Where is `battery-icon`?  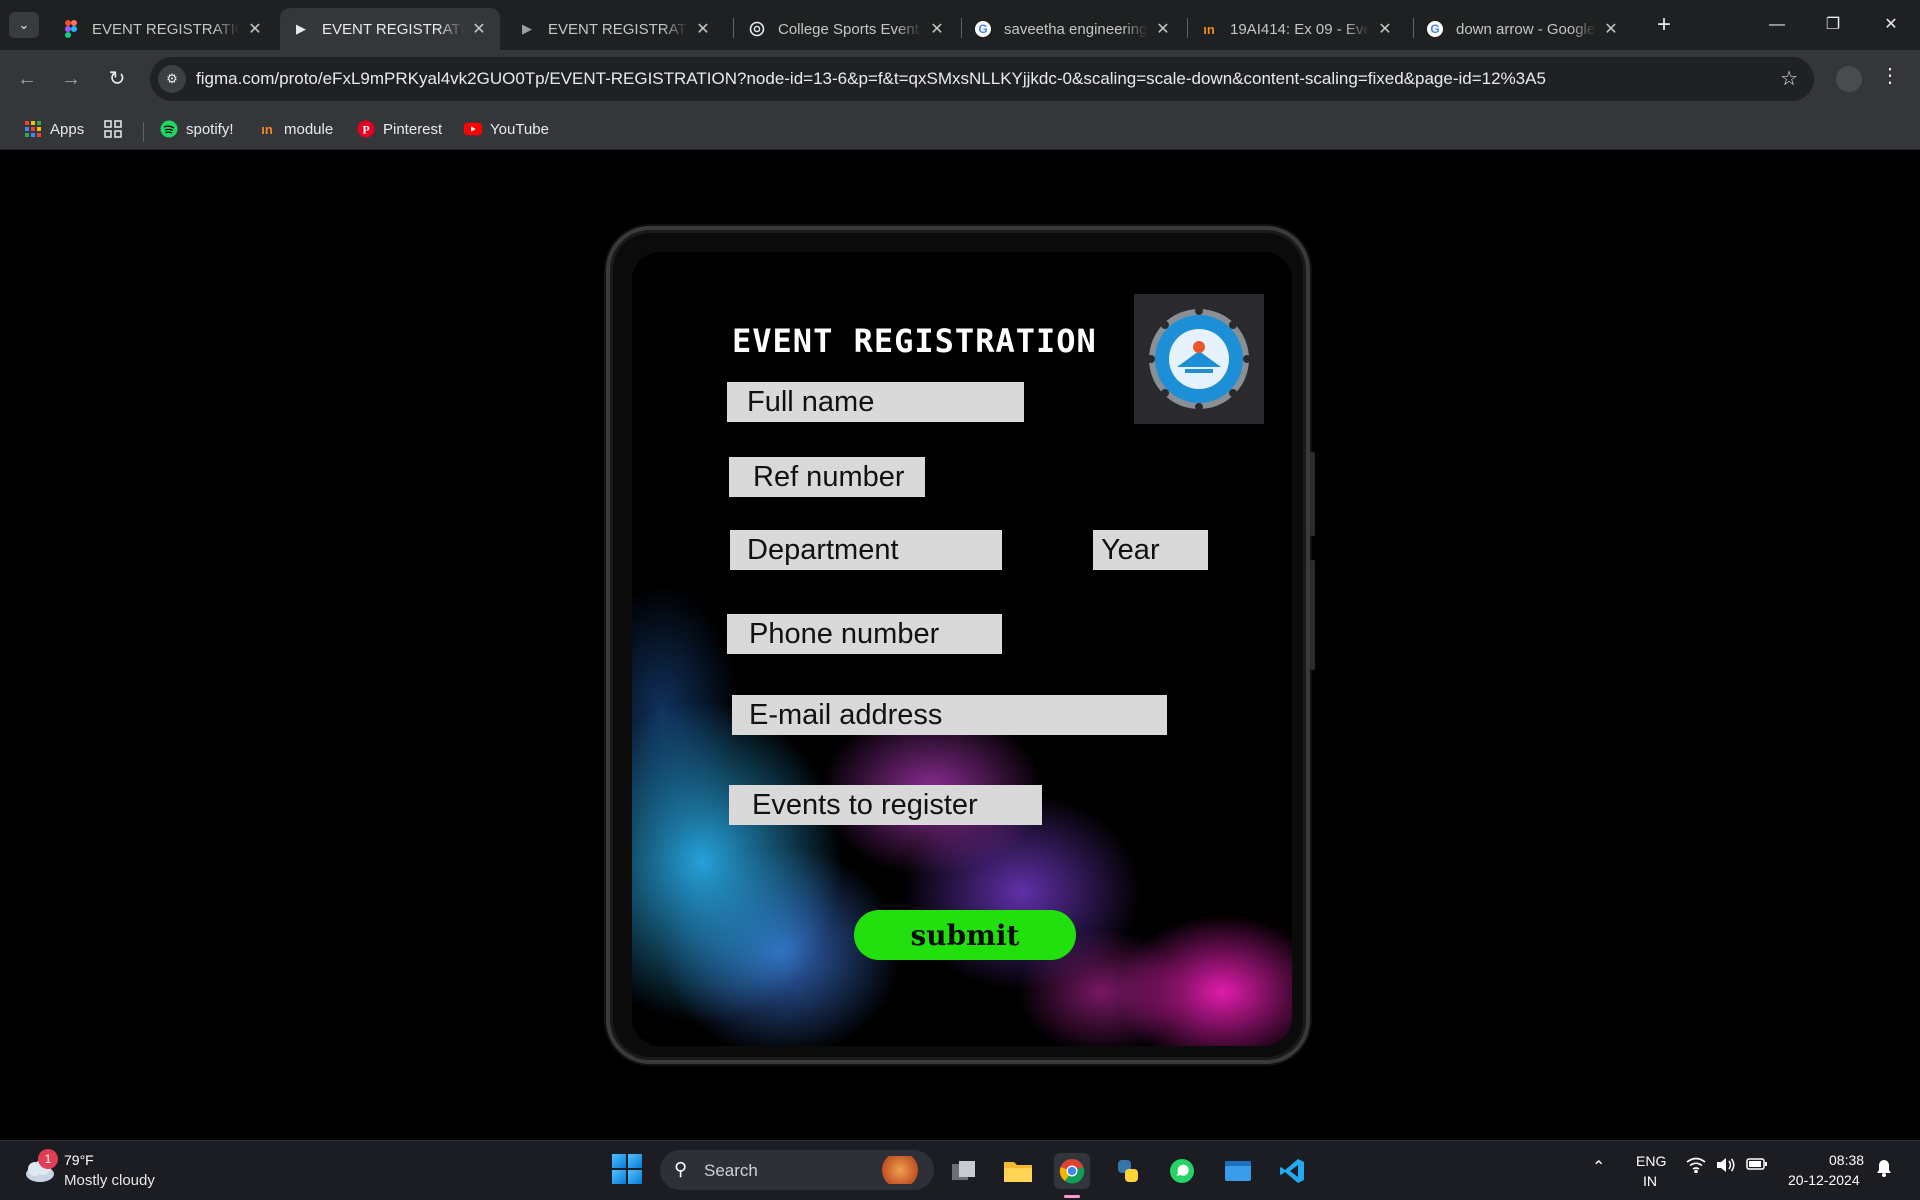
battery-icon is located at coordinates (1757, 1166).